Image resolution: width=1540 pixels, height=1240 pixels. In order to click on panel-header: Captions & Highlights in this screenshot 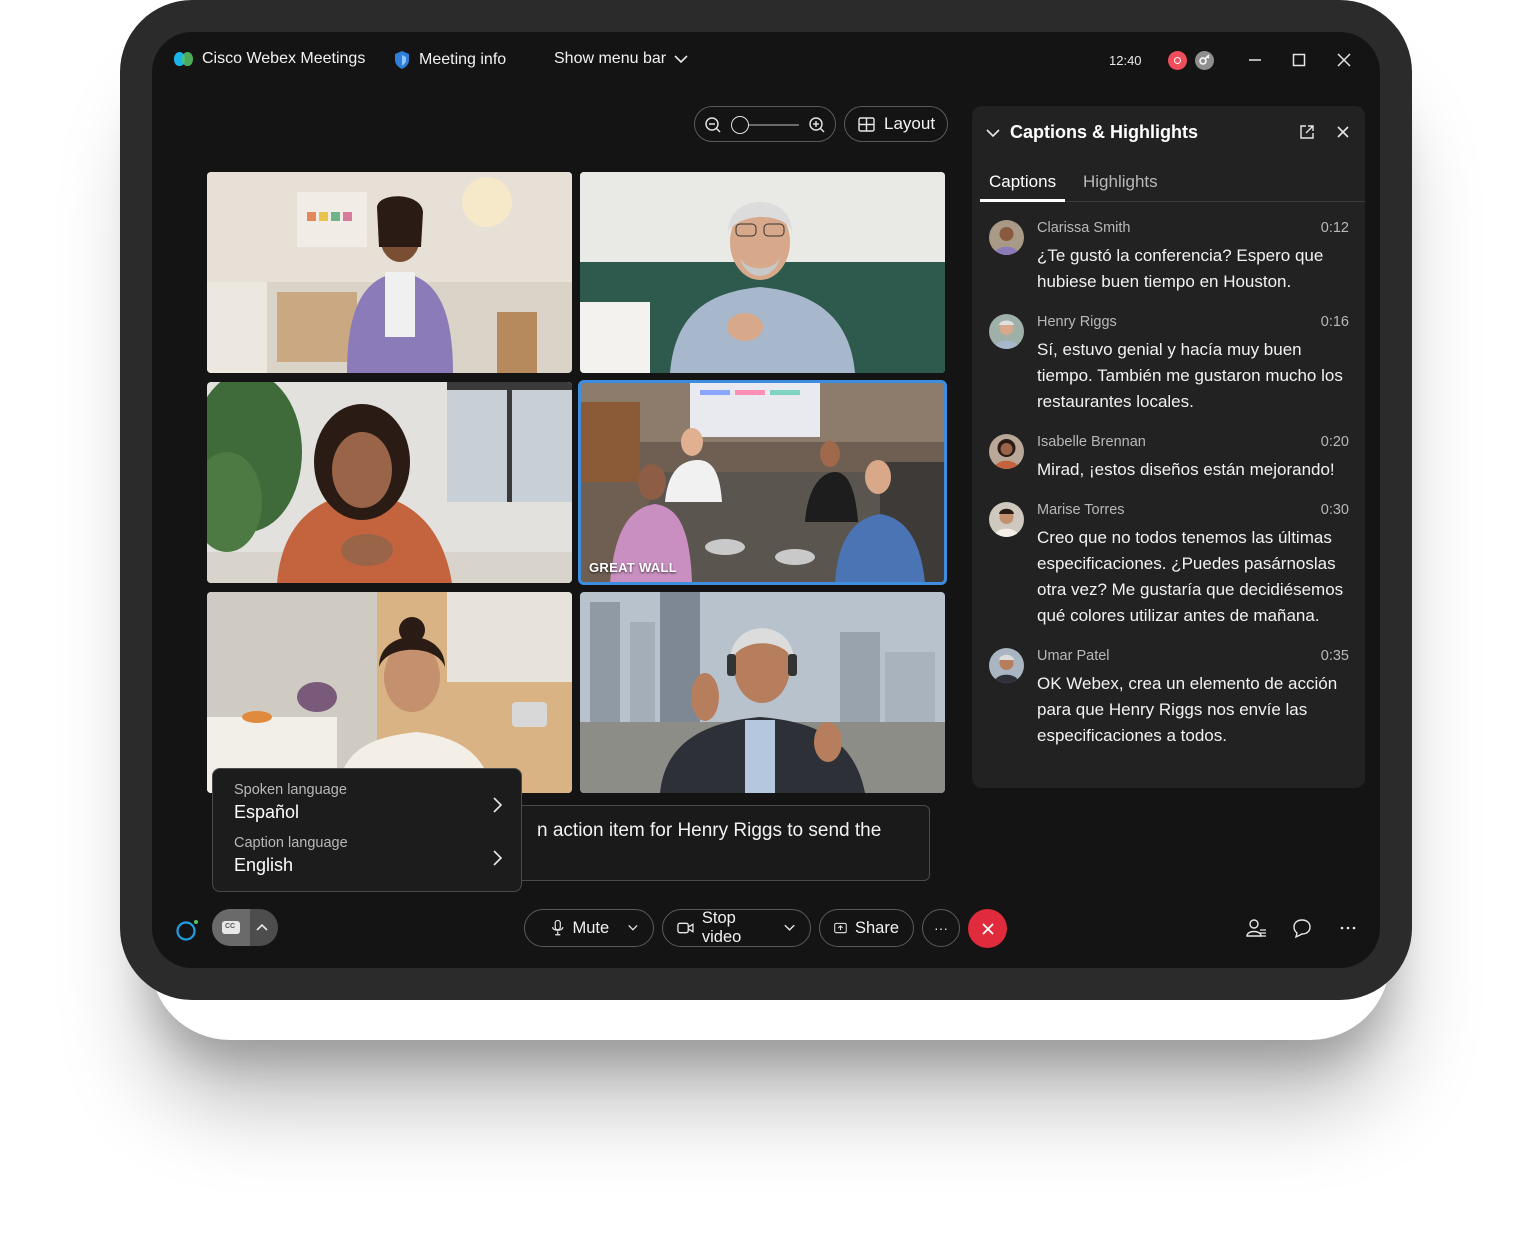, I will do `click(1092, 132)`.